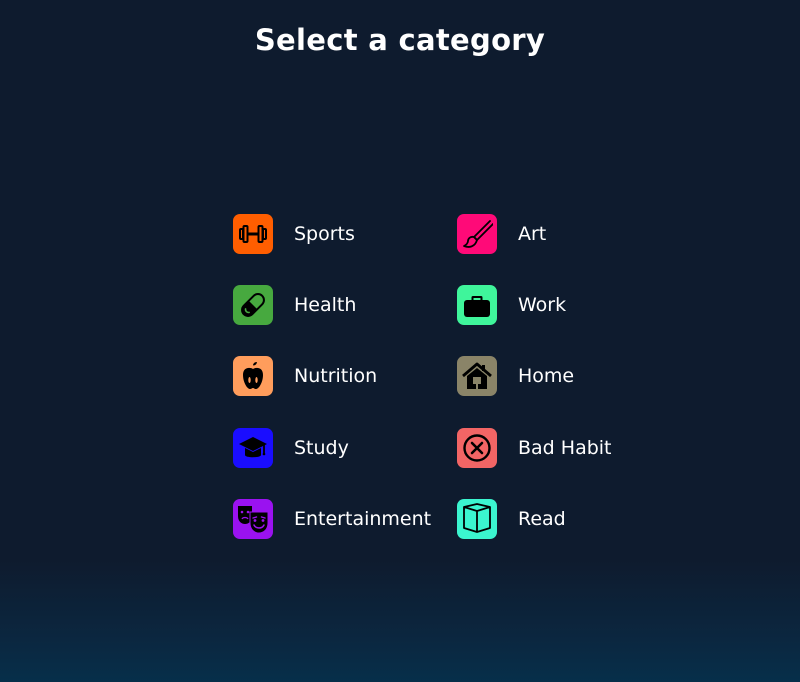  Describe the element at coordinates (542, 519) in the screenshot. I see `category-label: Read` at that location.